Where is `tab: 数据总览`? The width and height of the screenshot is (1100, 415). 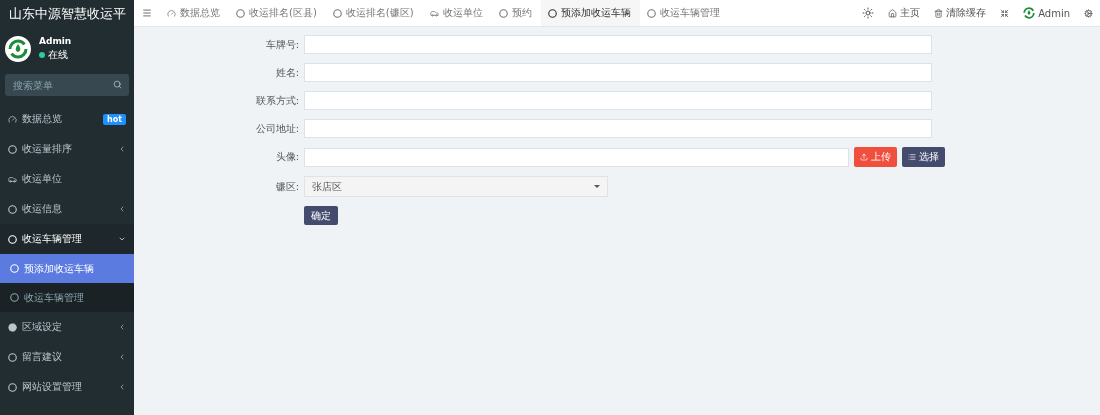 tab: 数据总览 is located at coordinates (194, 13).